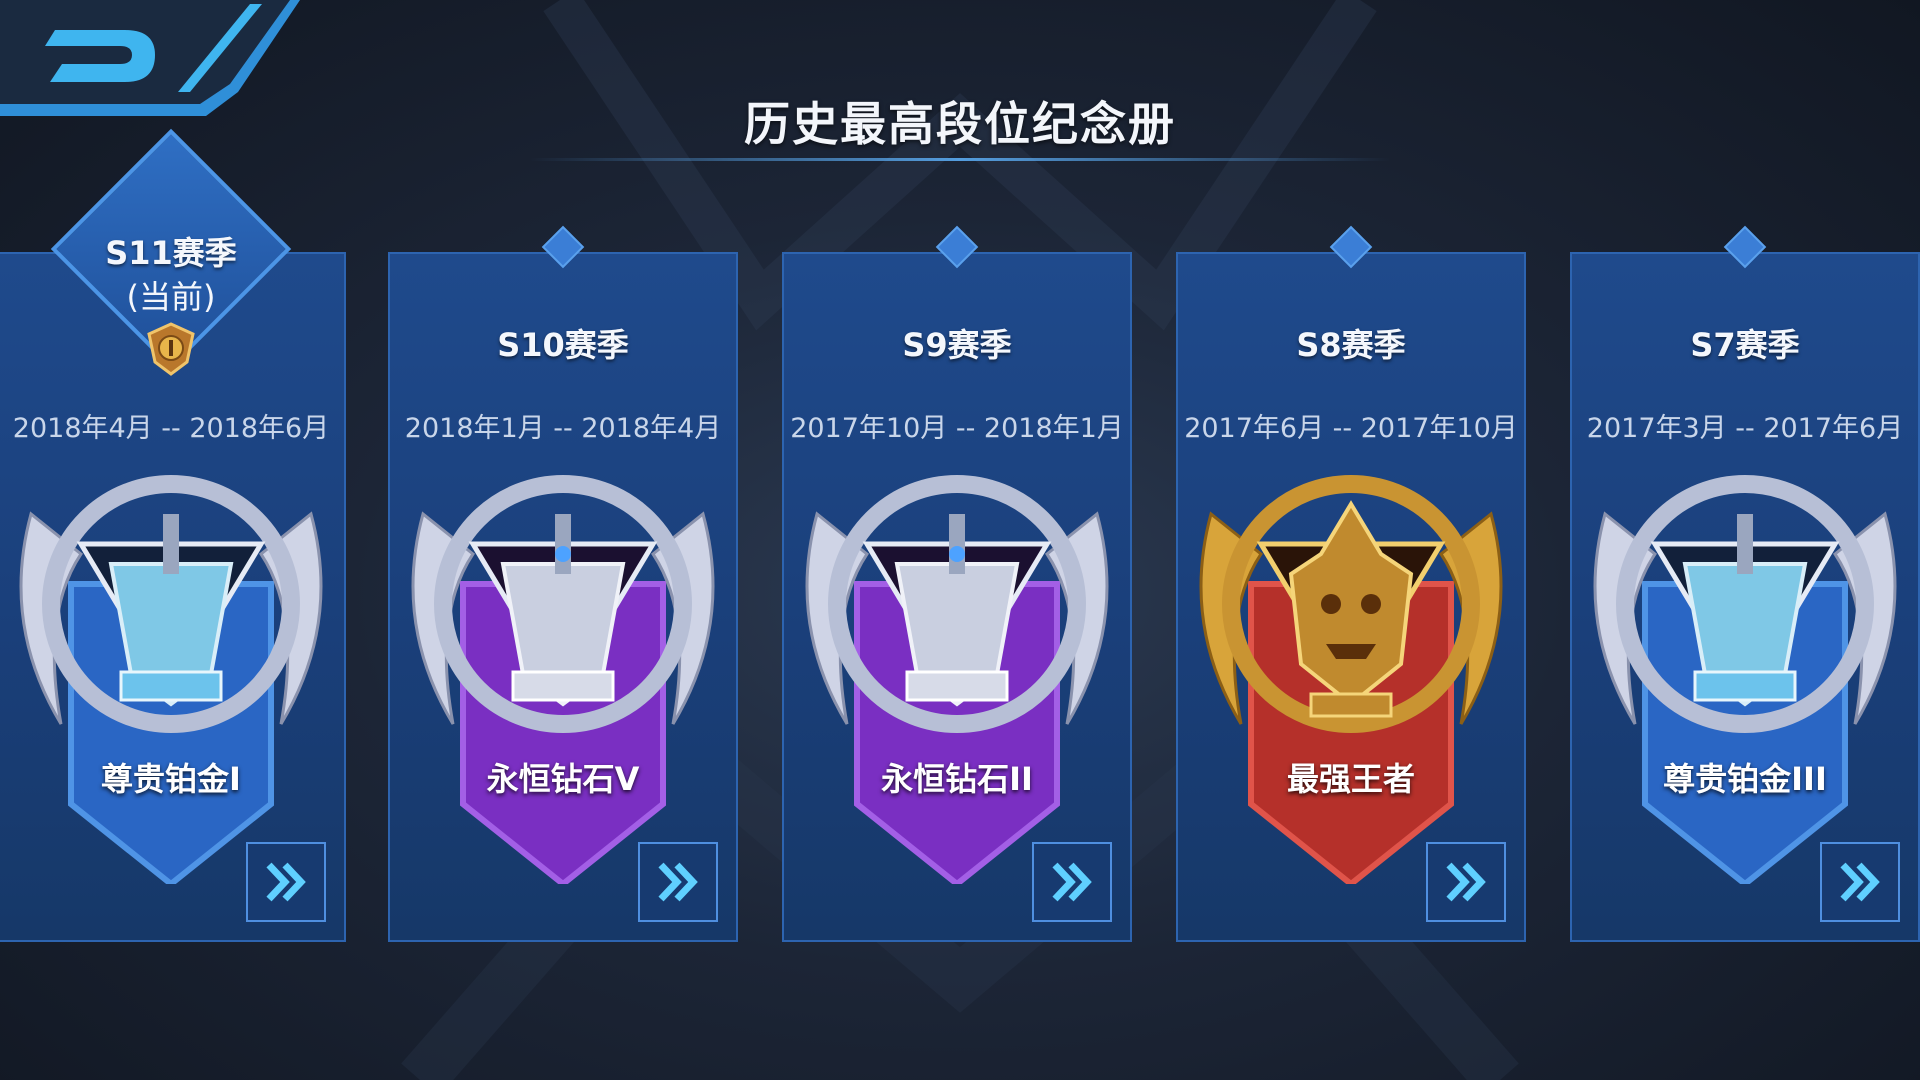 The height and width of the screenshot is (1080, 1920). Describe the element at coordinates (1745, 779) in the screenshot. I see `rank-label: 尊贵铂金III` at that location.